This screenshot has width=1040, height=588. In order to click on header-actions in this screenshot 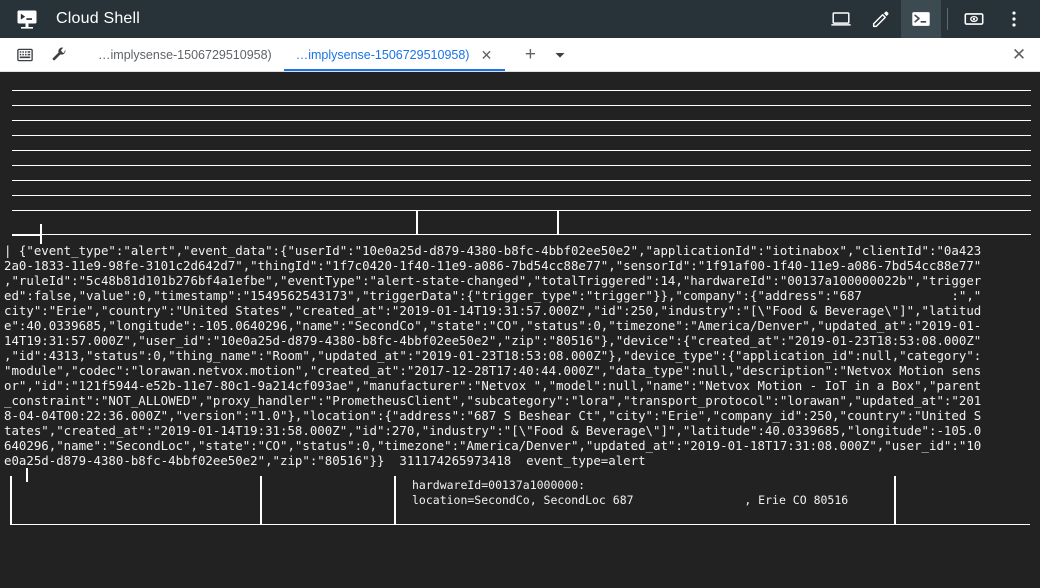, I will do `click(930, 19)`.